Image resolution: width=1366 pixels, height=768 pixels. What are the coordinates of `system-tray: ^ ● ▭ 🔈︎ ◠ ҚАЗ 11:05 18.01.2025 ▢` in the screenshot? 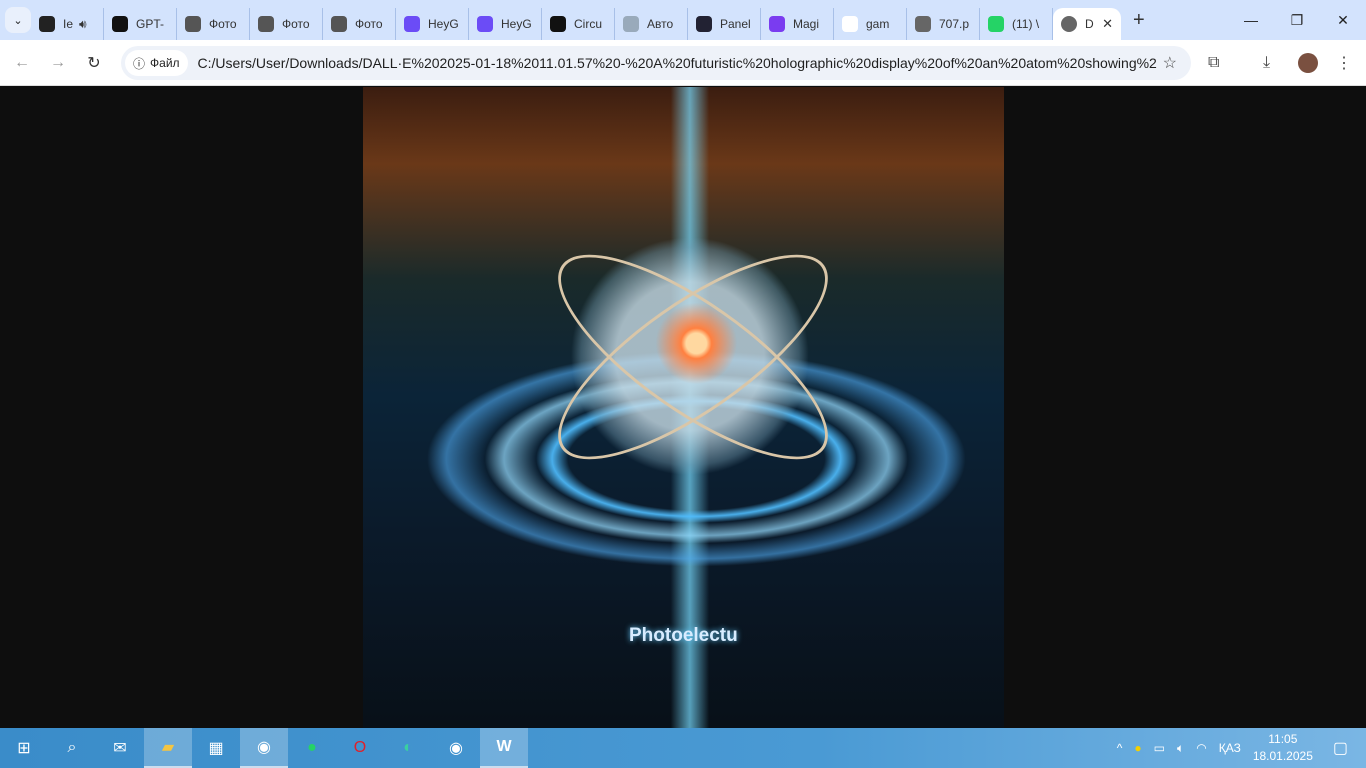 It's located at (1241, 748).